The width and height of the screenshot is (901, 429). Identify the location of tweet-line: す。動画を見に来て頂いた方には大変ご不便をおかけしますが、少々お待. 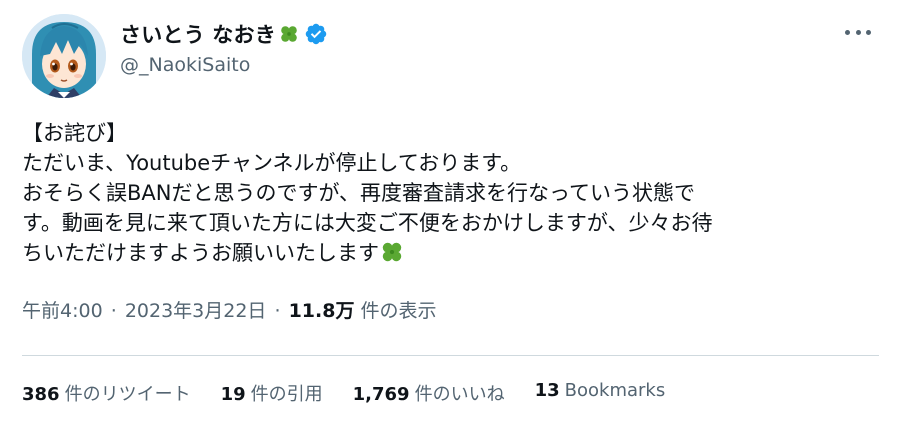
(367, 223).